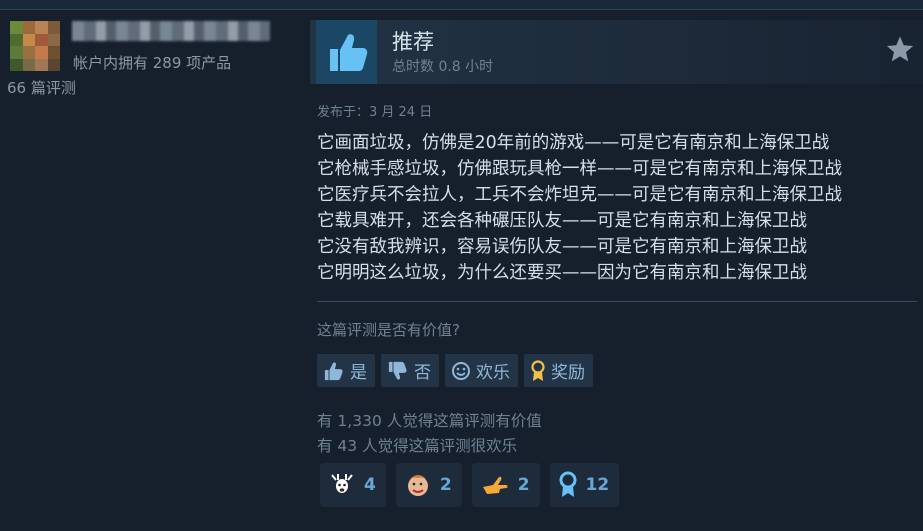 Image resolution: width=923 pixels, height=531 pixels. What do you see at coordinates (461, 5) in the screenshot?
I see `top-border` at bounding box center [461, 5].